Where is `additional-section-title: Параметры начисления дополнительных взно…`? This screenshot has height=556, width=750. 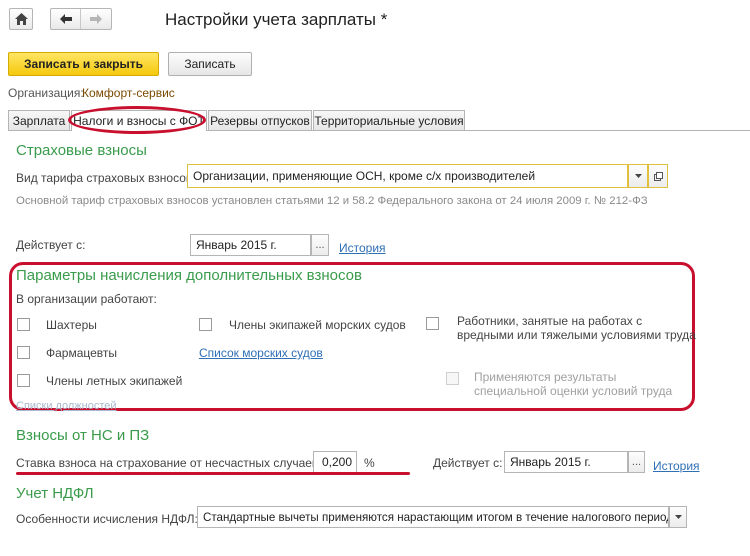 additional-section-title: Параметры начисления дополнительных взно… is located at coordinates (189, 275).